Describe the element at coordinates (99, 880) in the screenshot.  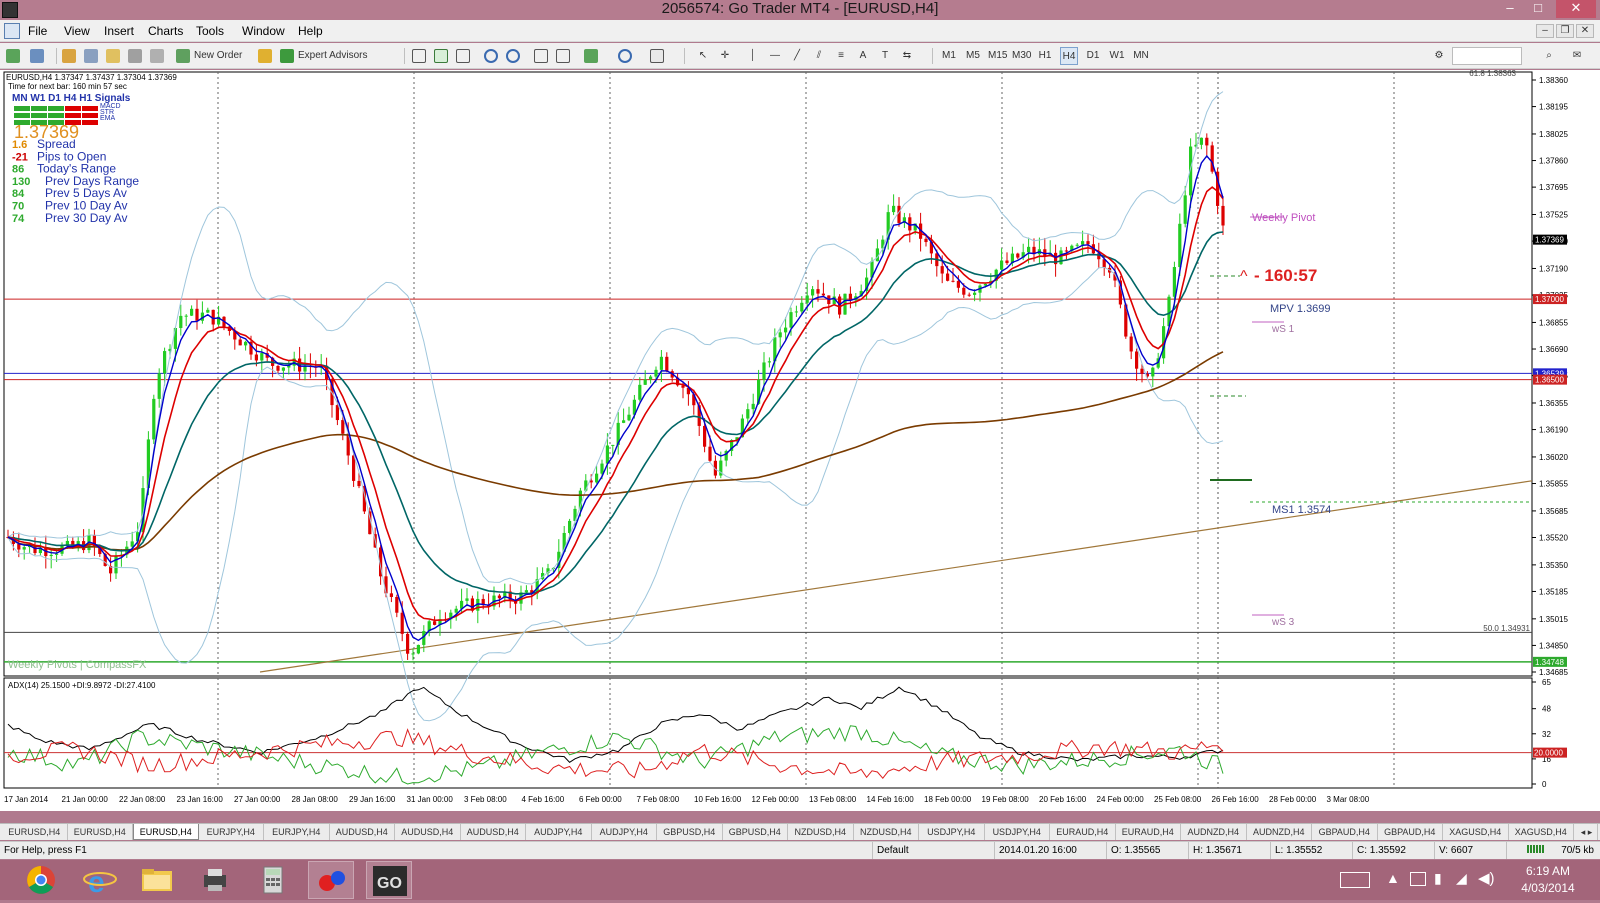
I see `internet-explorer-icon: e` at that location.